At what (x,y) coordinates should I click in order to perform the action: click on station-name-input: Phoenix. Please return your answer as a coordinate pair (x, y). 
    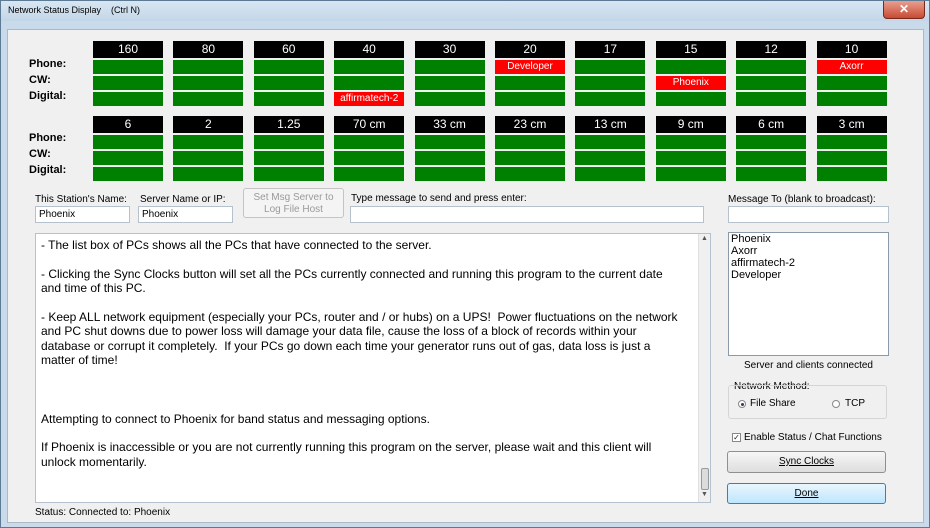
    Looking at the image, I should click on (82, 214).